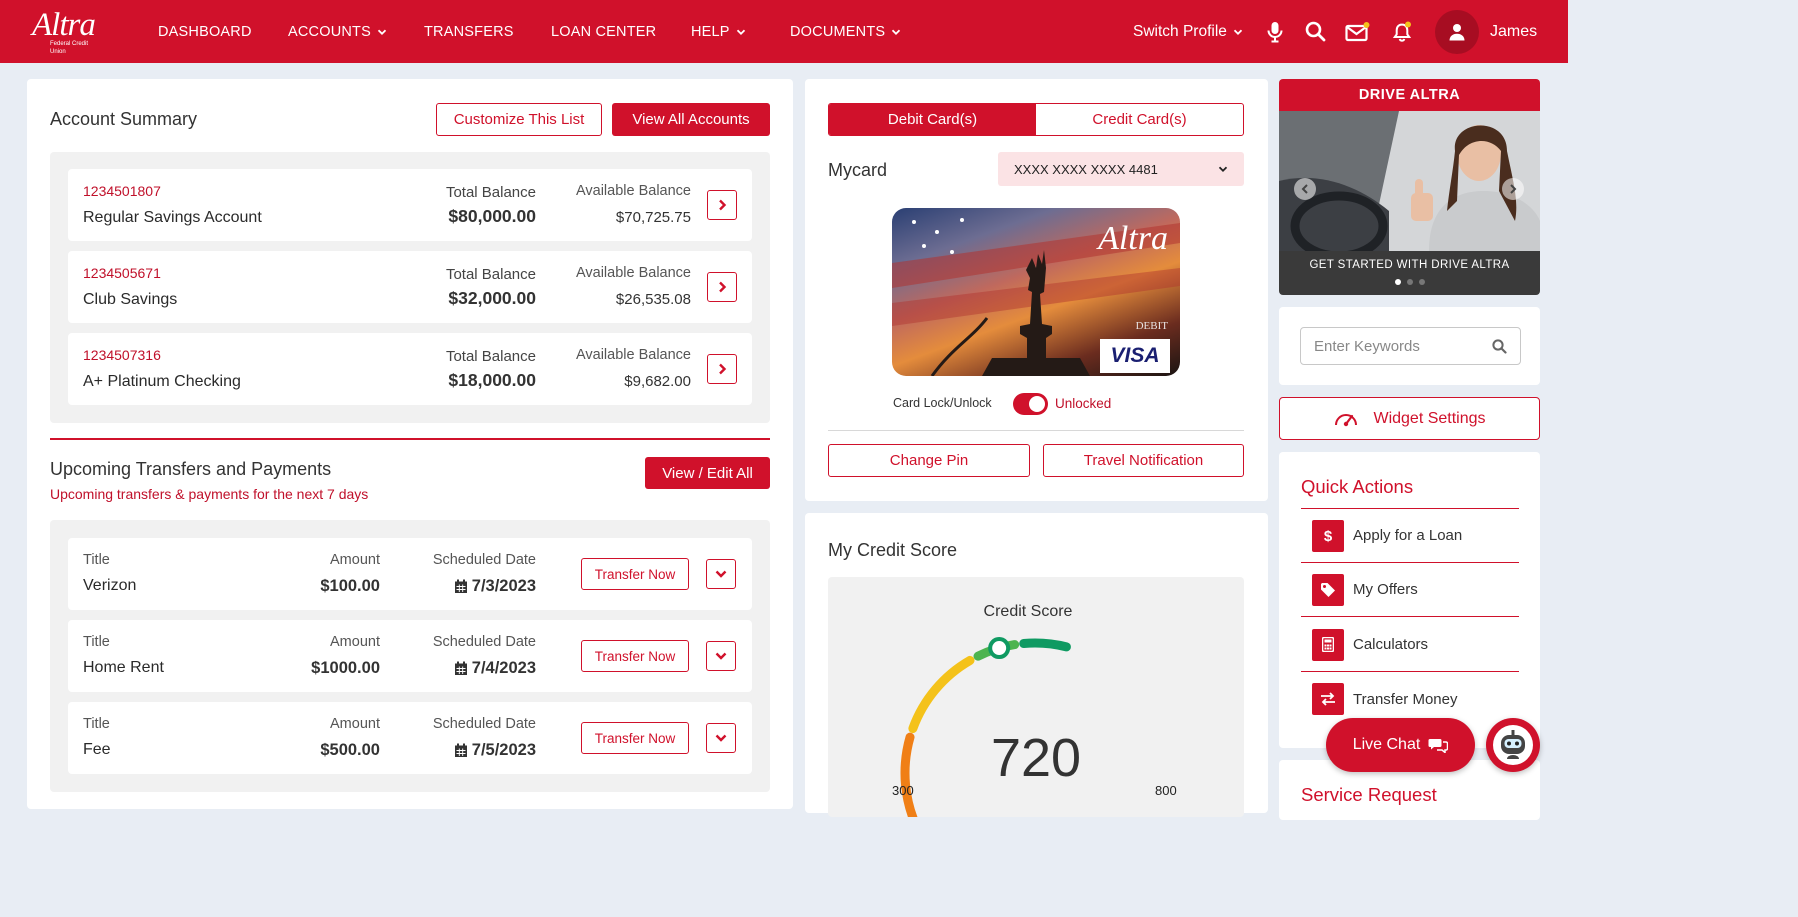  Describe the element at coordinates (657, 381) in the screenshot. I see `available-balance-value: $9,682.00` at that location.